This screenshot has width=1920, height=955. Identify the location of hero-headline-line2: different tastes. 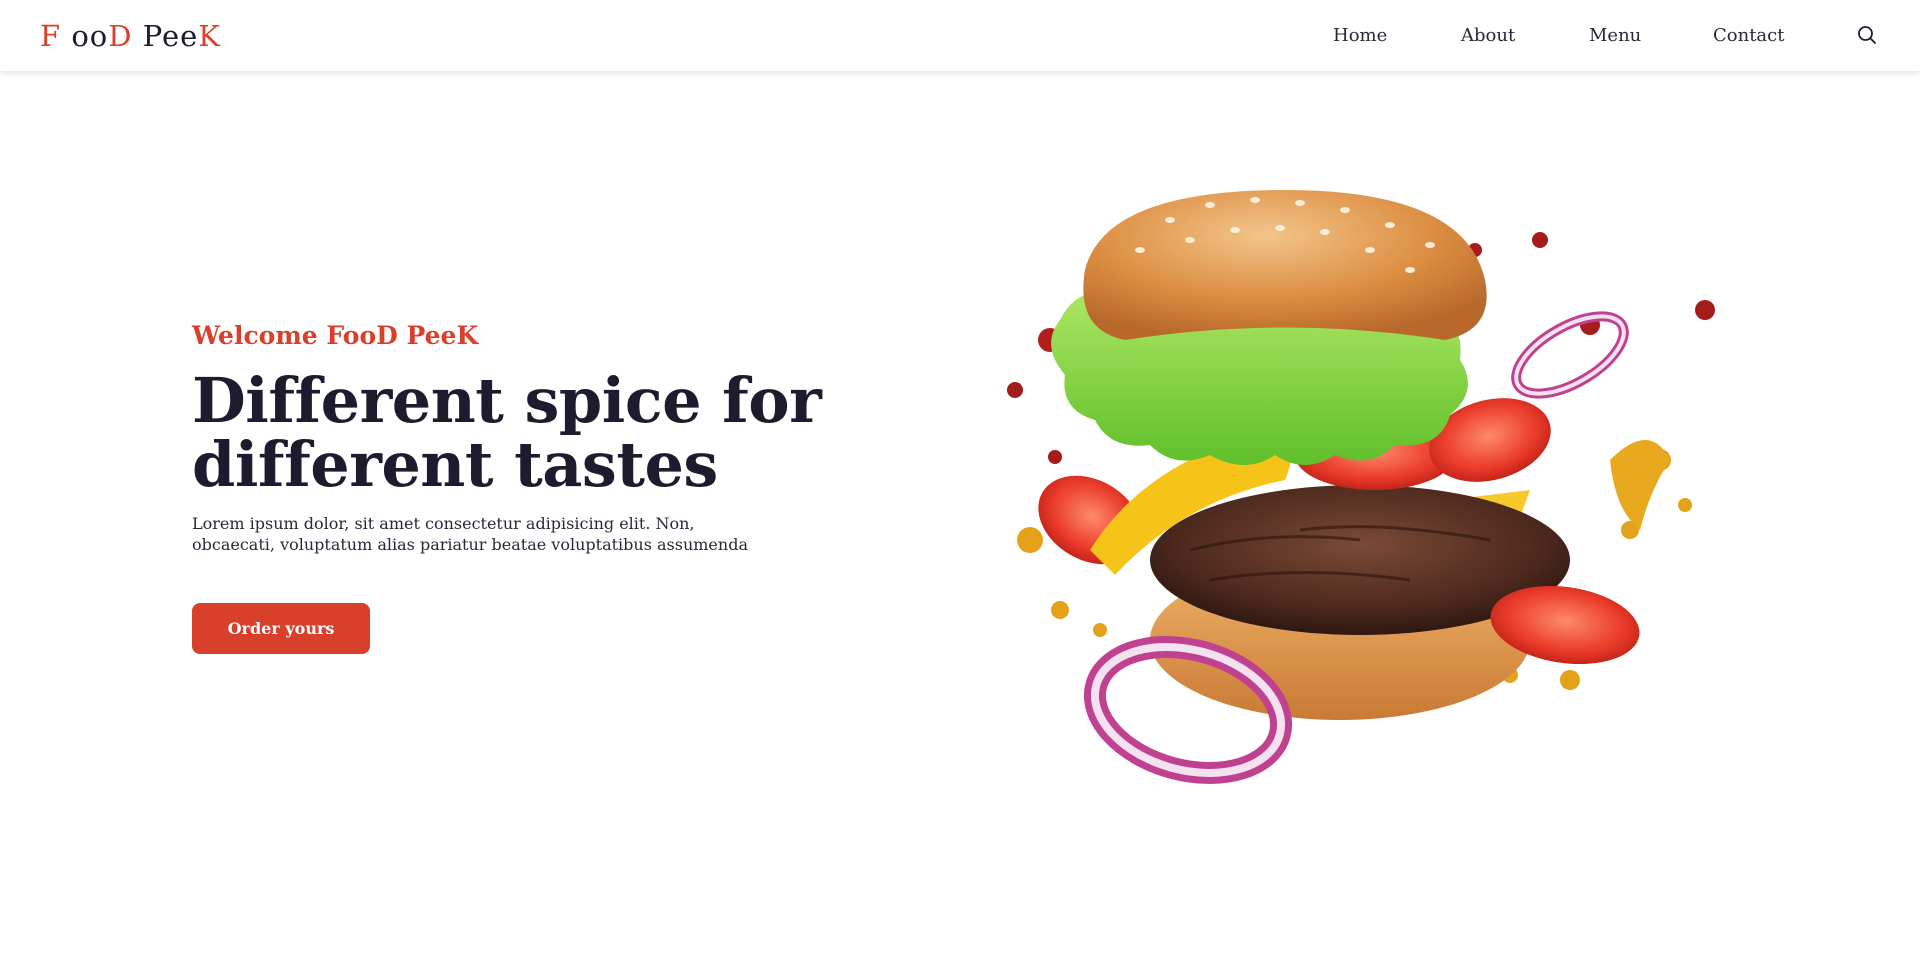
(455, 464).